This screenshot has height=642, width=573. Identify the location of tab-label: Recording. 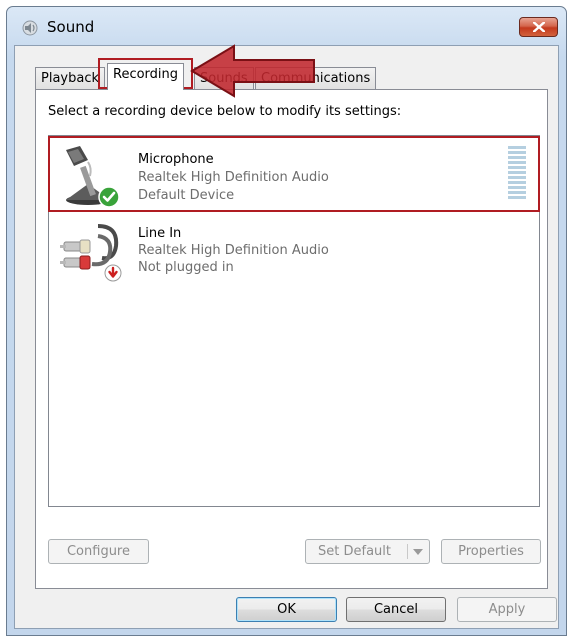
(146, 74).